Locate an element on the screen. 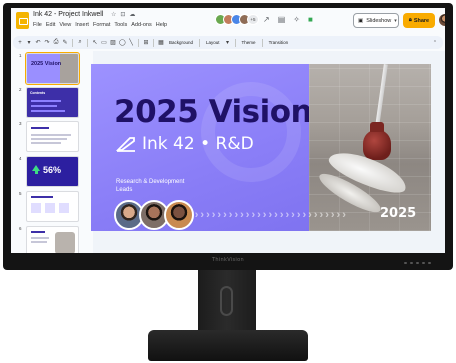 The height and width of the screenshot is (363, 456). slide-thumbnail: 2025 Vision is located at coordinates (52, 68).